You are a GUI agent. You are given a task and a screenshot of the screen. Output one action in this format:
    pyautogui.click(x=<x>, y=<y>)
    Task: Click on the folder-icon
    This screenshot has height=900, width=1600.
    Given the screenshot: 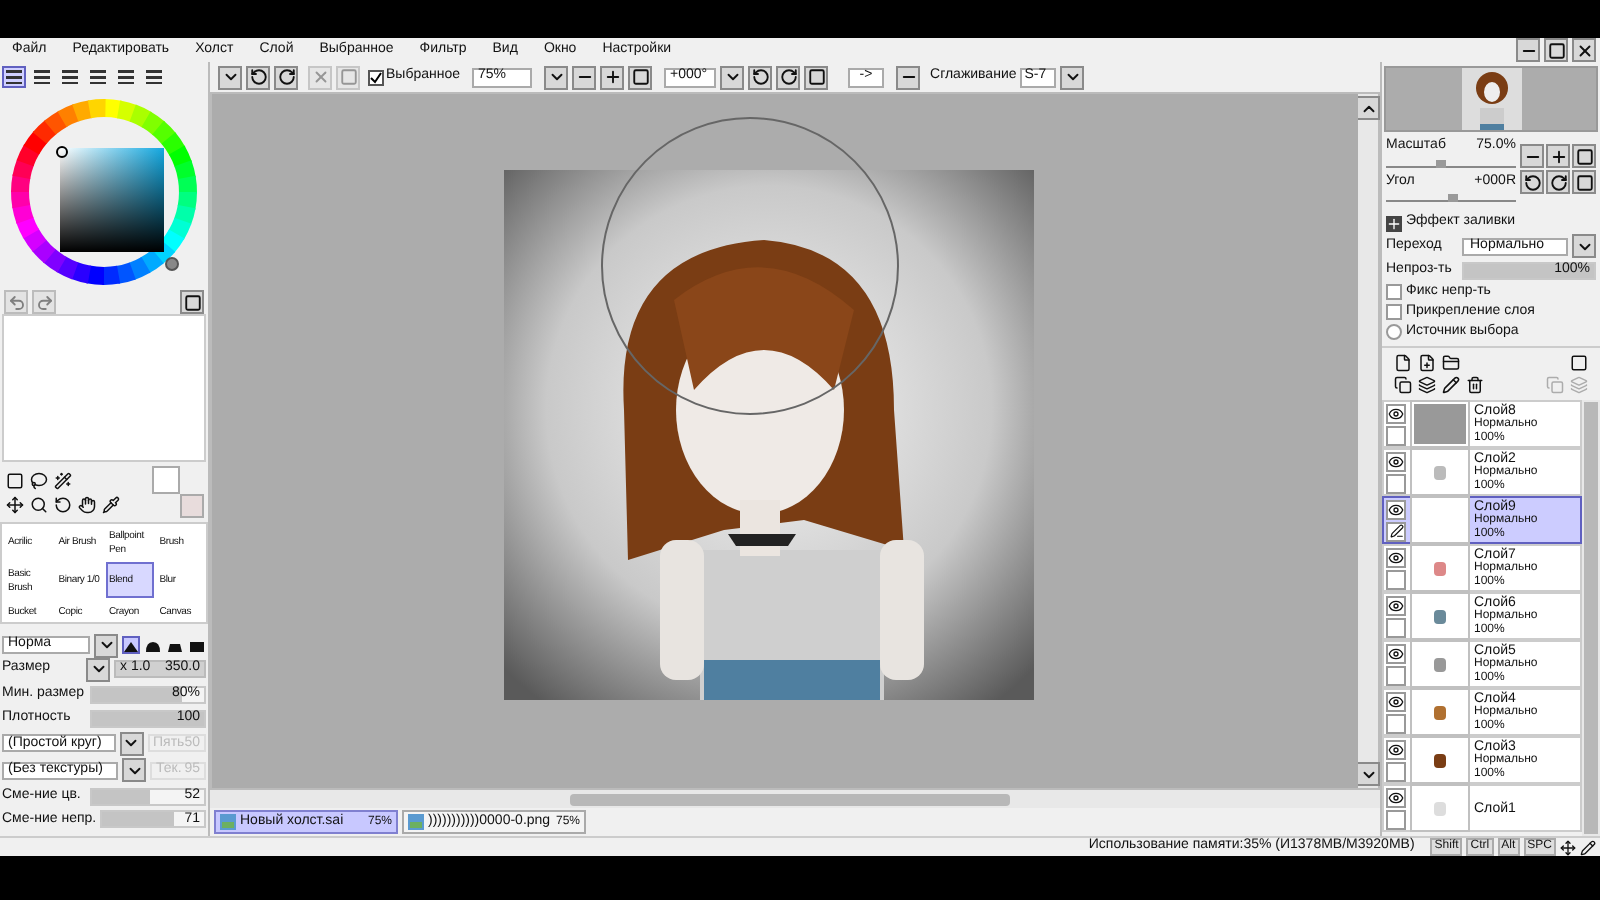 What is the action you would take?
    pyautogui.click(x=1451, y=363)
    